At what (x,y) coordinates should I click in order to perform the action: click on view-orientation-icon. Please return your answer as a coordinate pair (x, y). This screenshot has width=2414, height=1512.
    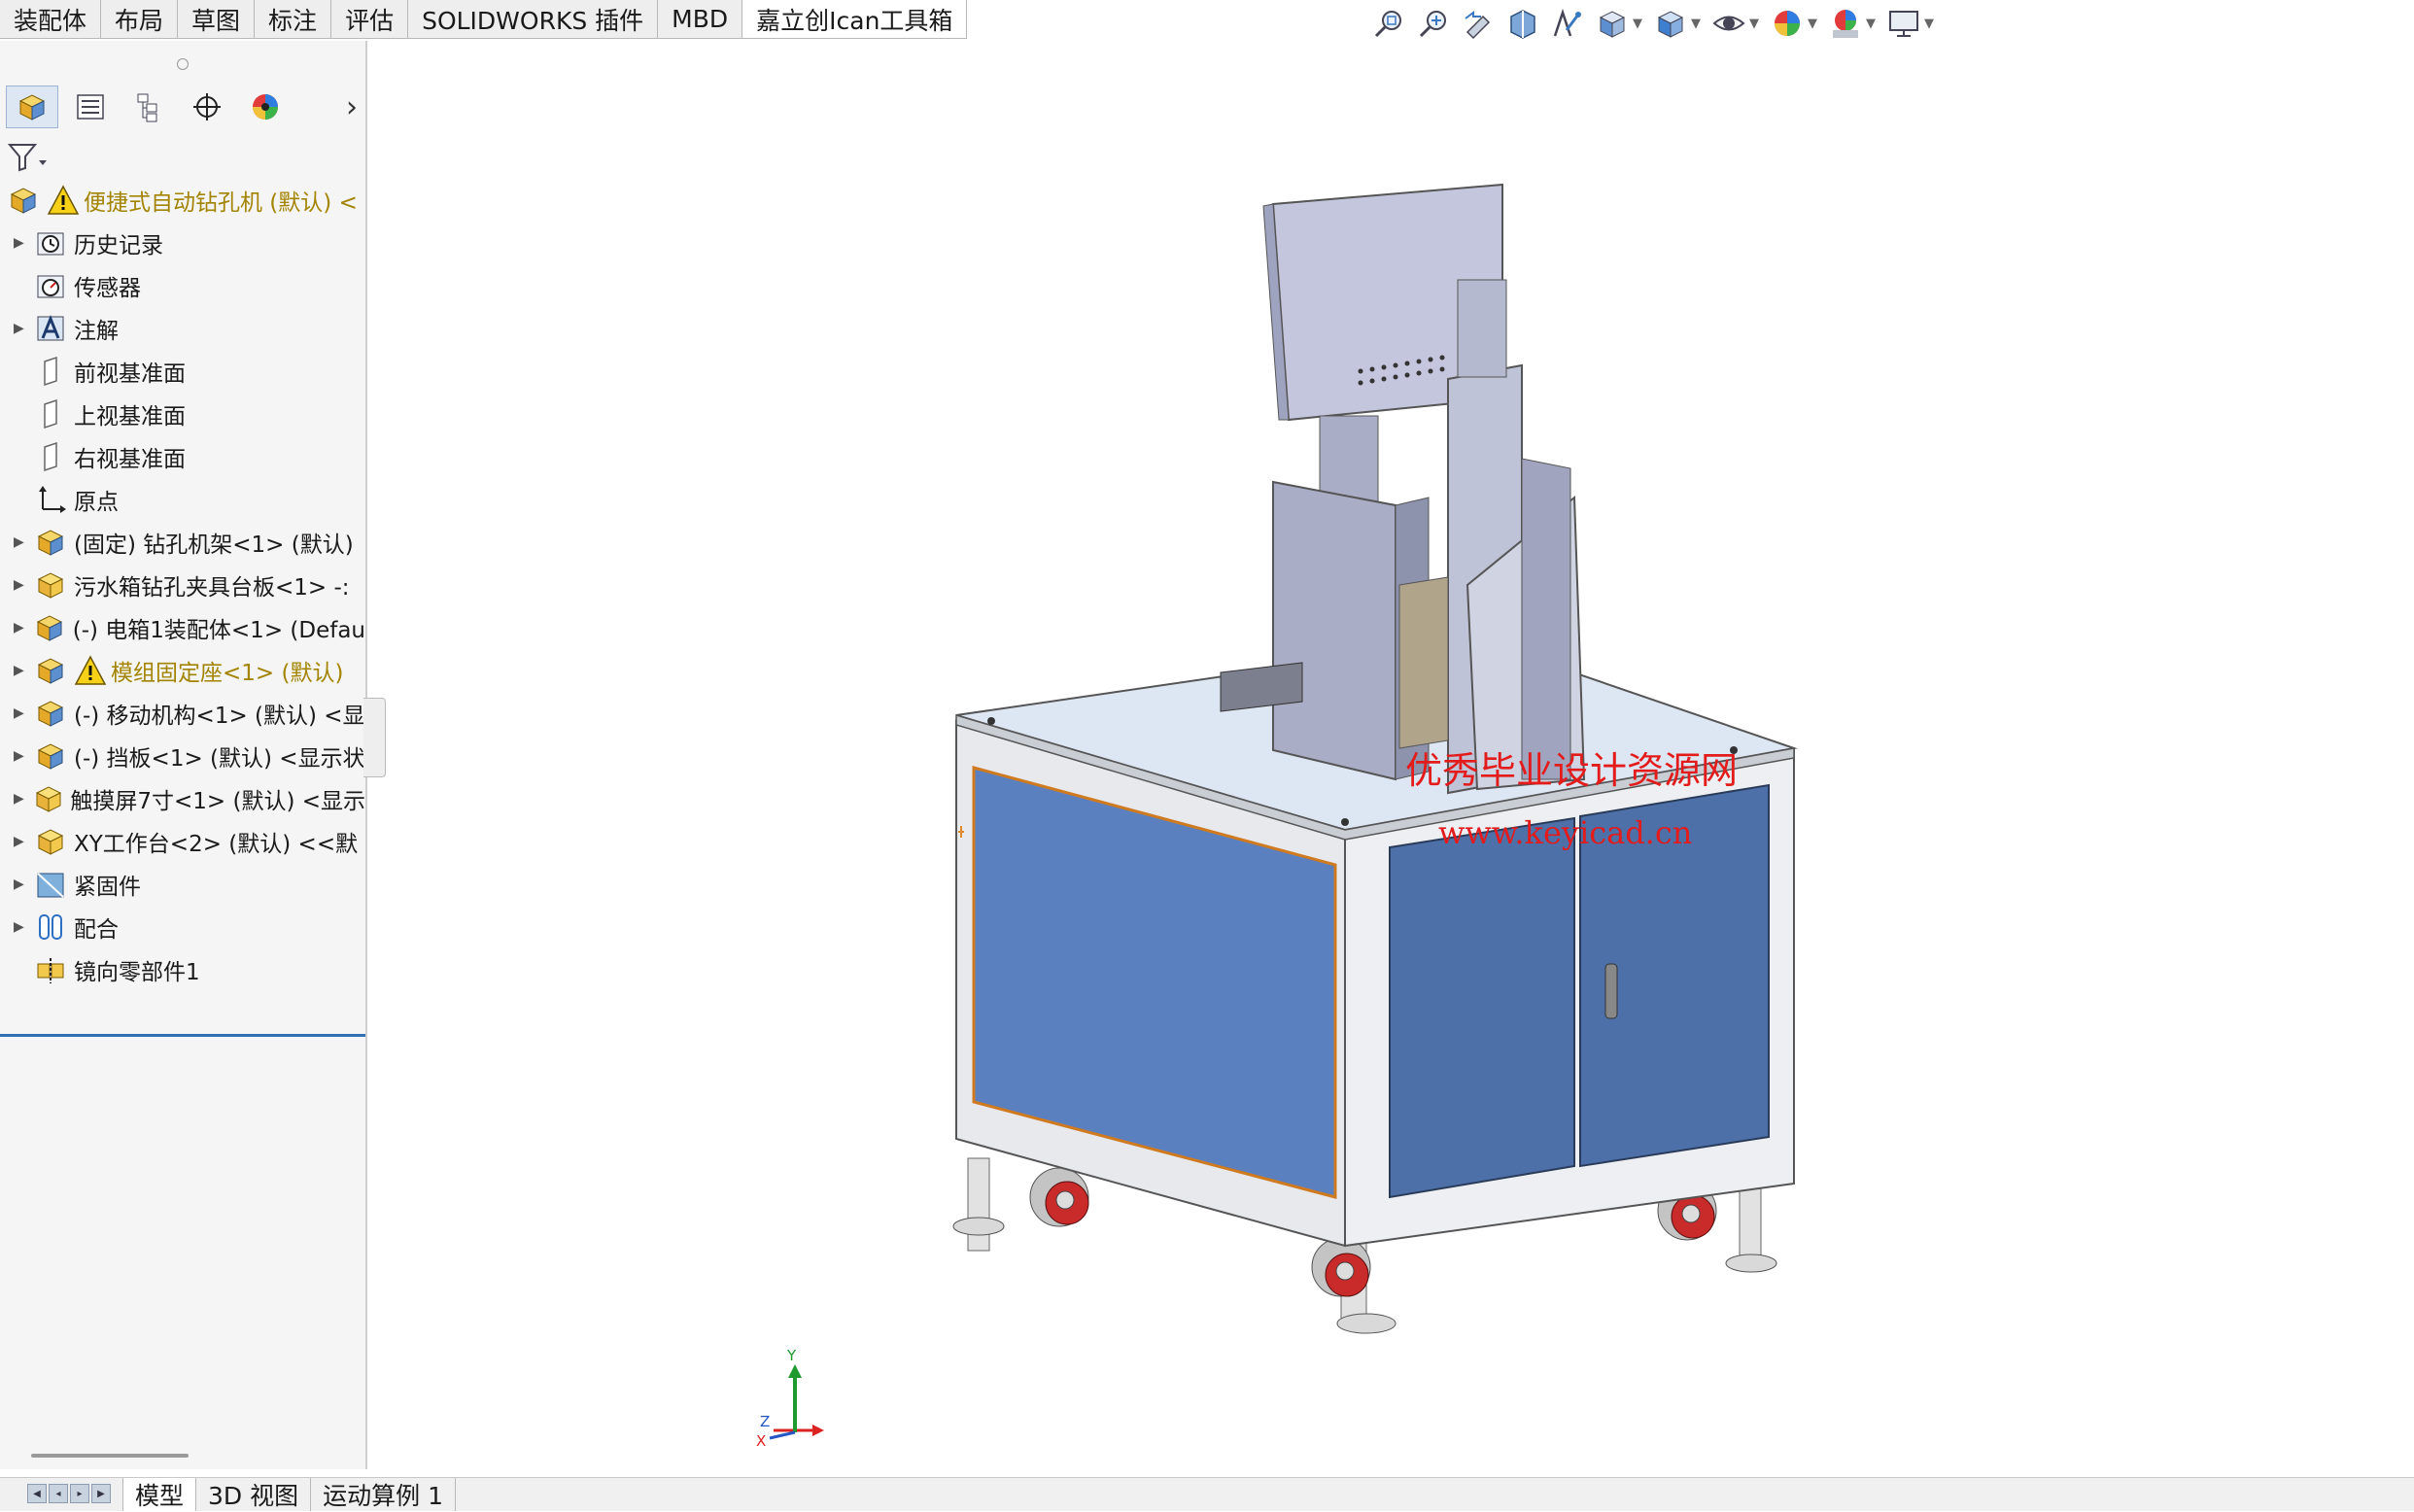
    Looking at the image, I should click on (1612, 23).